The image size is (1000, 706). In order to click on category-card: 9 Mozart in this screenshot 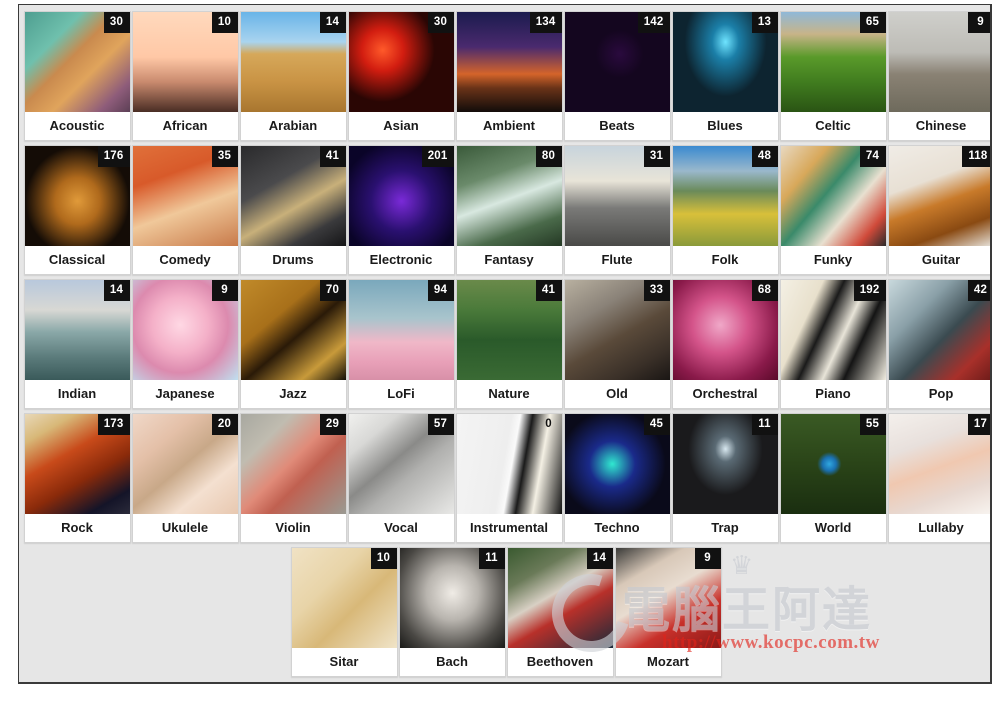, I will do `click(668, 612)`.